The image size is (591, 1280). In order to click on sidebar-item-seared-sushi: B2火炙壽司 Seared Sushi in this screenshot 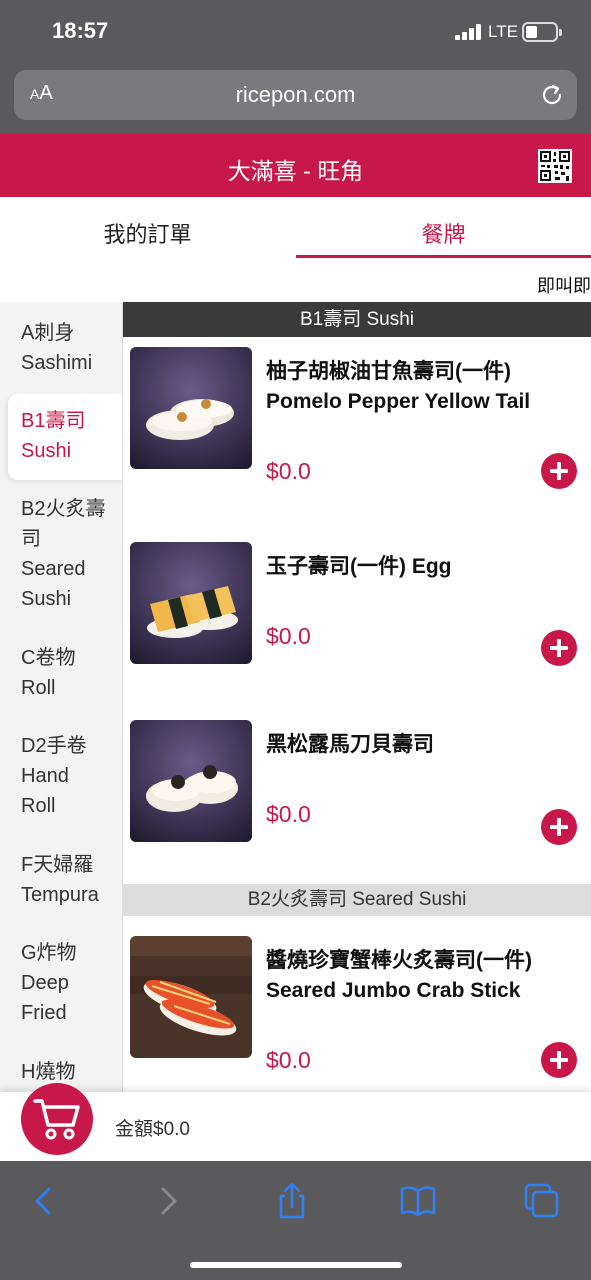, I will do `click(63, 554)`.